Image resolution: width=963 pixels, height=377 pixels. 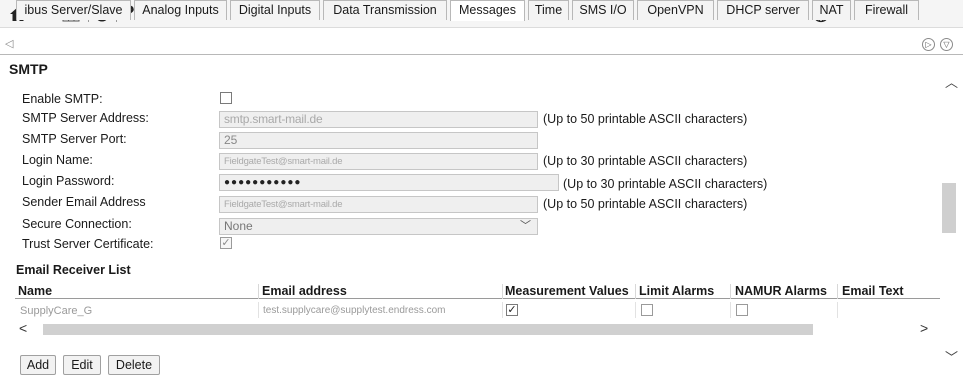 I want to click on column-header-email-address: Email address, so click(x=304, y=291).